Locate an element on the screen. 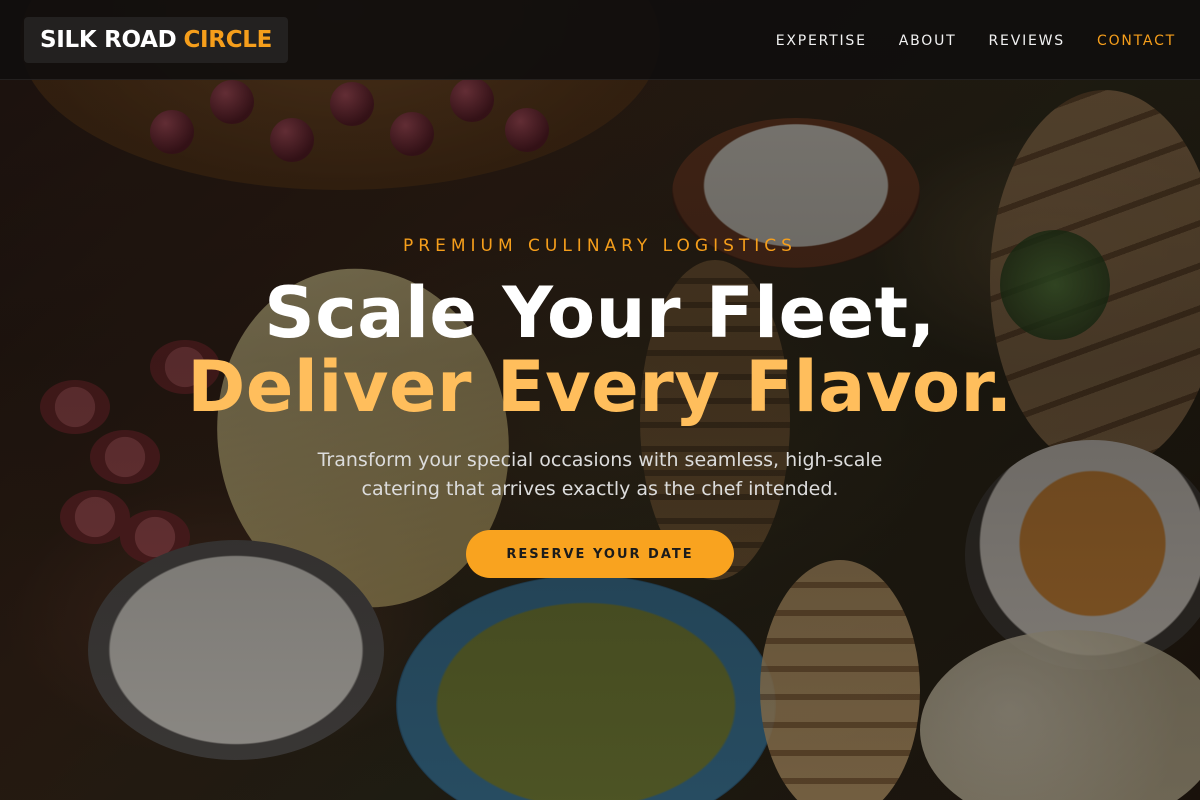  nav-item: EXPERTISE is located at coordinates (821, 39).